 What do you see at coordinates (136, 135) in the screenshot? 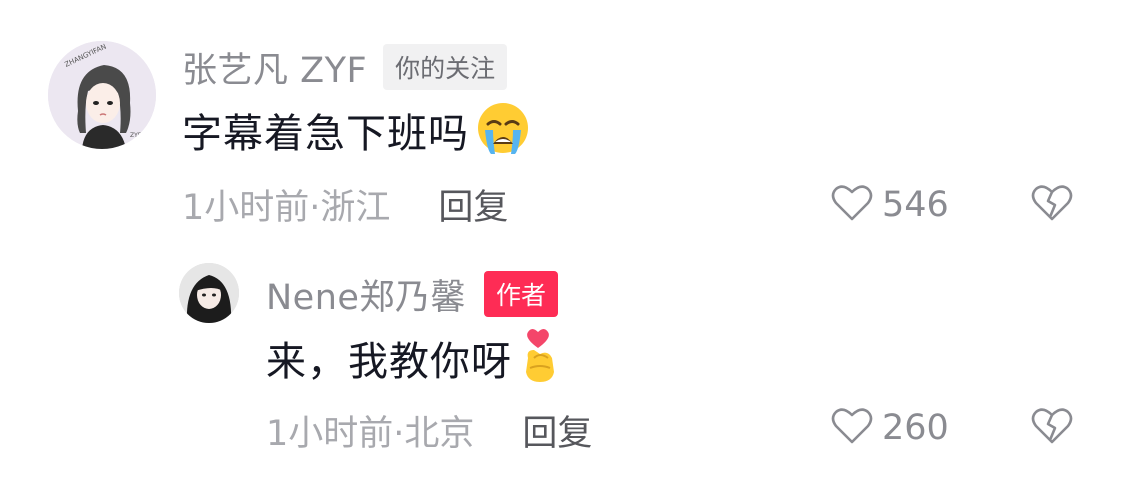
I see `avatar-signature: ZYF` at bounding box center [136, 135].